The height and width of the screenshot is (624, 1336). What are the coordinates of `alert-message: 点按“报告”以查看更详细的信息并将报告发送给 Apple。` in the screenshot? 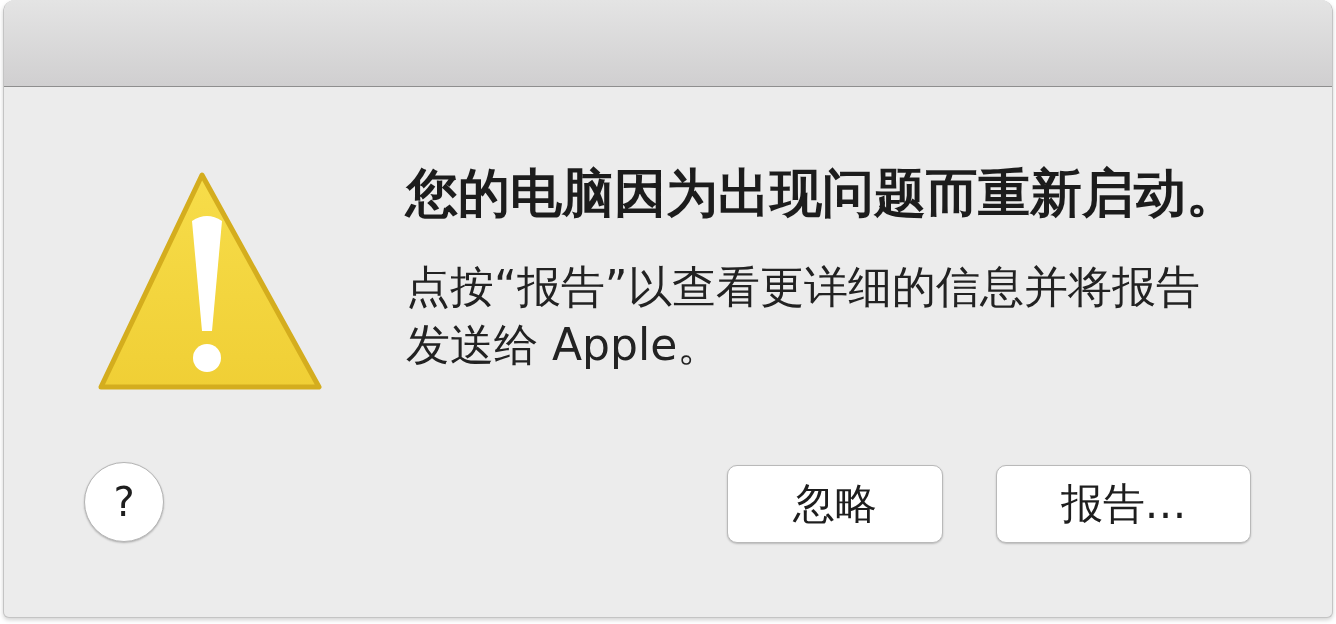 It's located at (803, 316).